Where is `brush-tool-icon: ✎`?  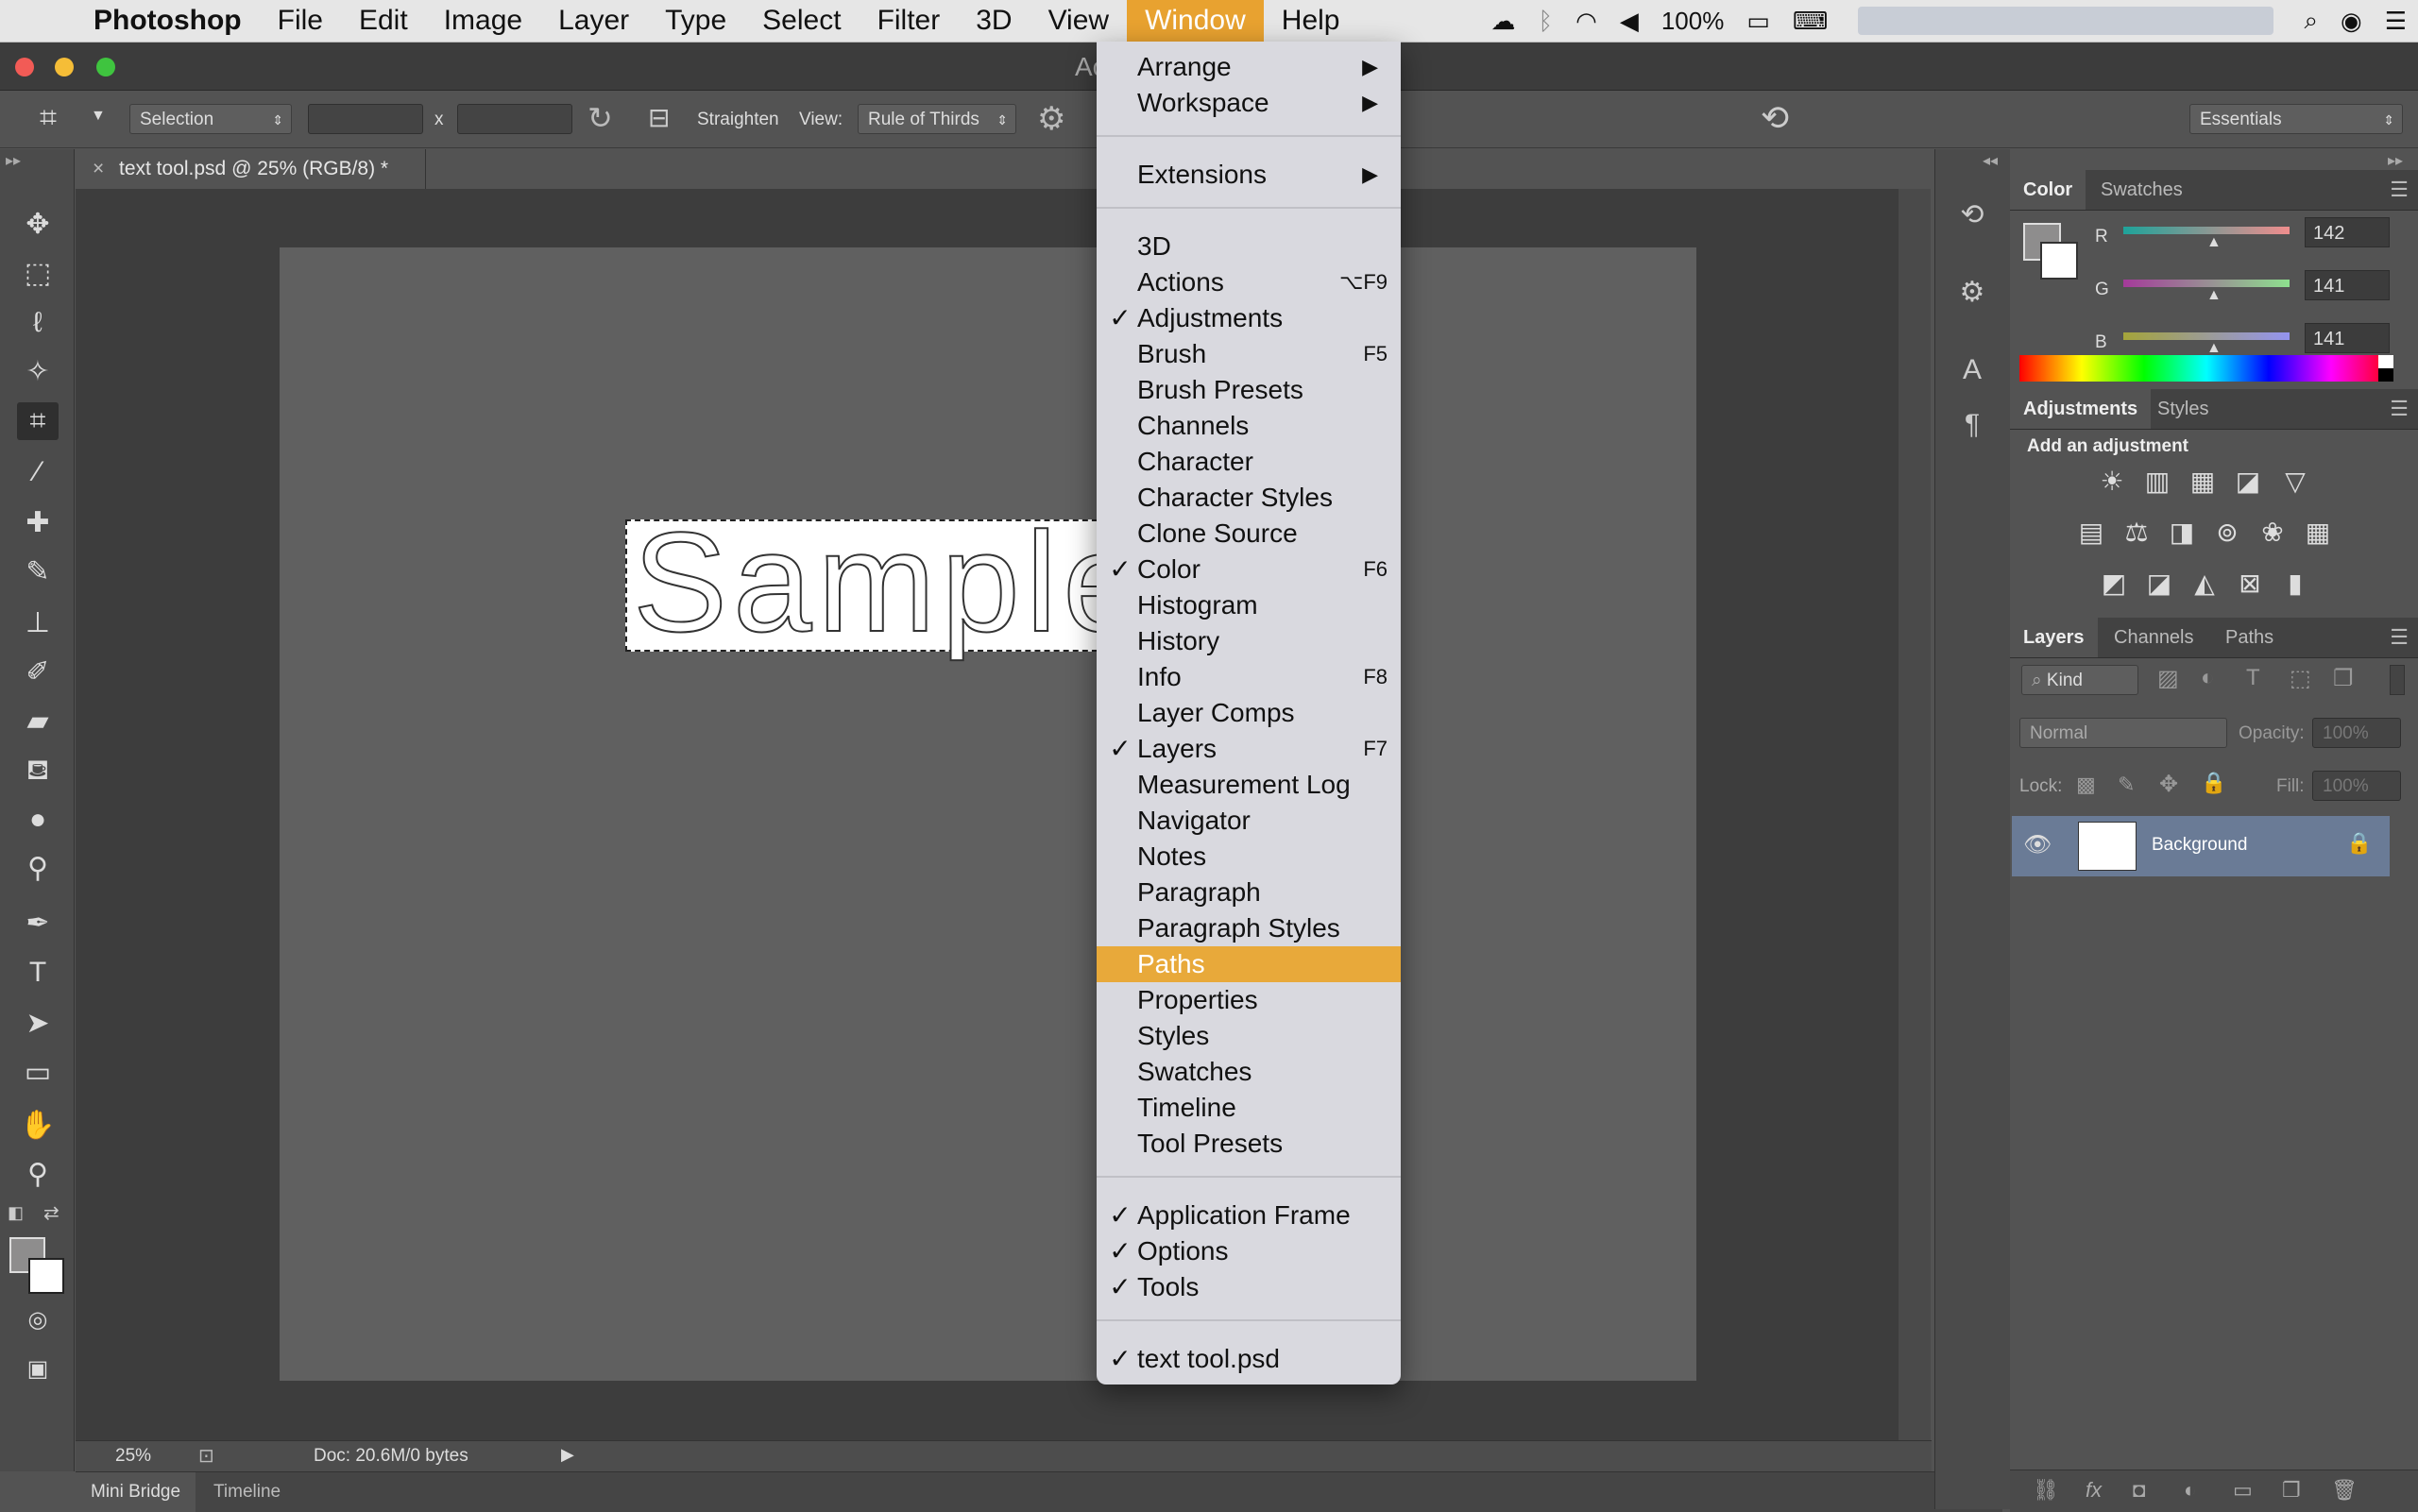 brush-tool-icon: ✎ is located at coordinates (38, 572).